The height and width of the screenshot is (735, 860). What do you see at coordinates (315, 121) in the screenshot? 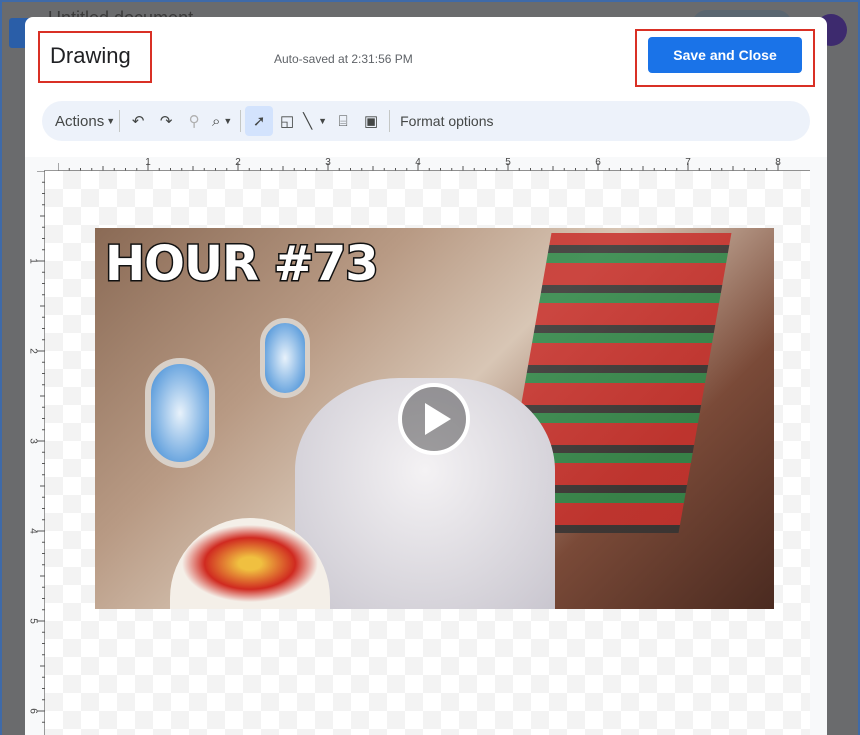
I see `line-icon: ╲ ▼` at bounding box center [315, 121].